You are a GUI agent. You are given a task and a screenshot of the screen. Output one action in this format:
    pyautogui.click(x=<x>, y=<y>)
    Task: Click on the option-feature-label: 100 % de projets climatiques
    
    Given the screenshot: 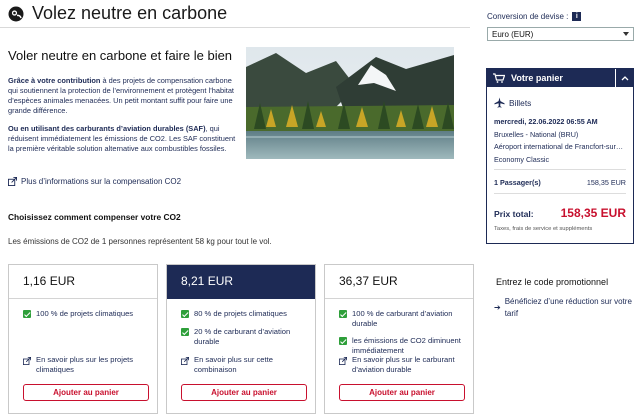 What is the action you would take?
    pyautogui.click(x=85, y=313)
    